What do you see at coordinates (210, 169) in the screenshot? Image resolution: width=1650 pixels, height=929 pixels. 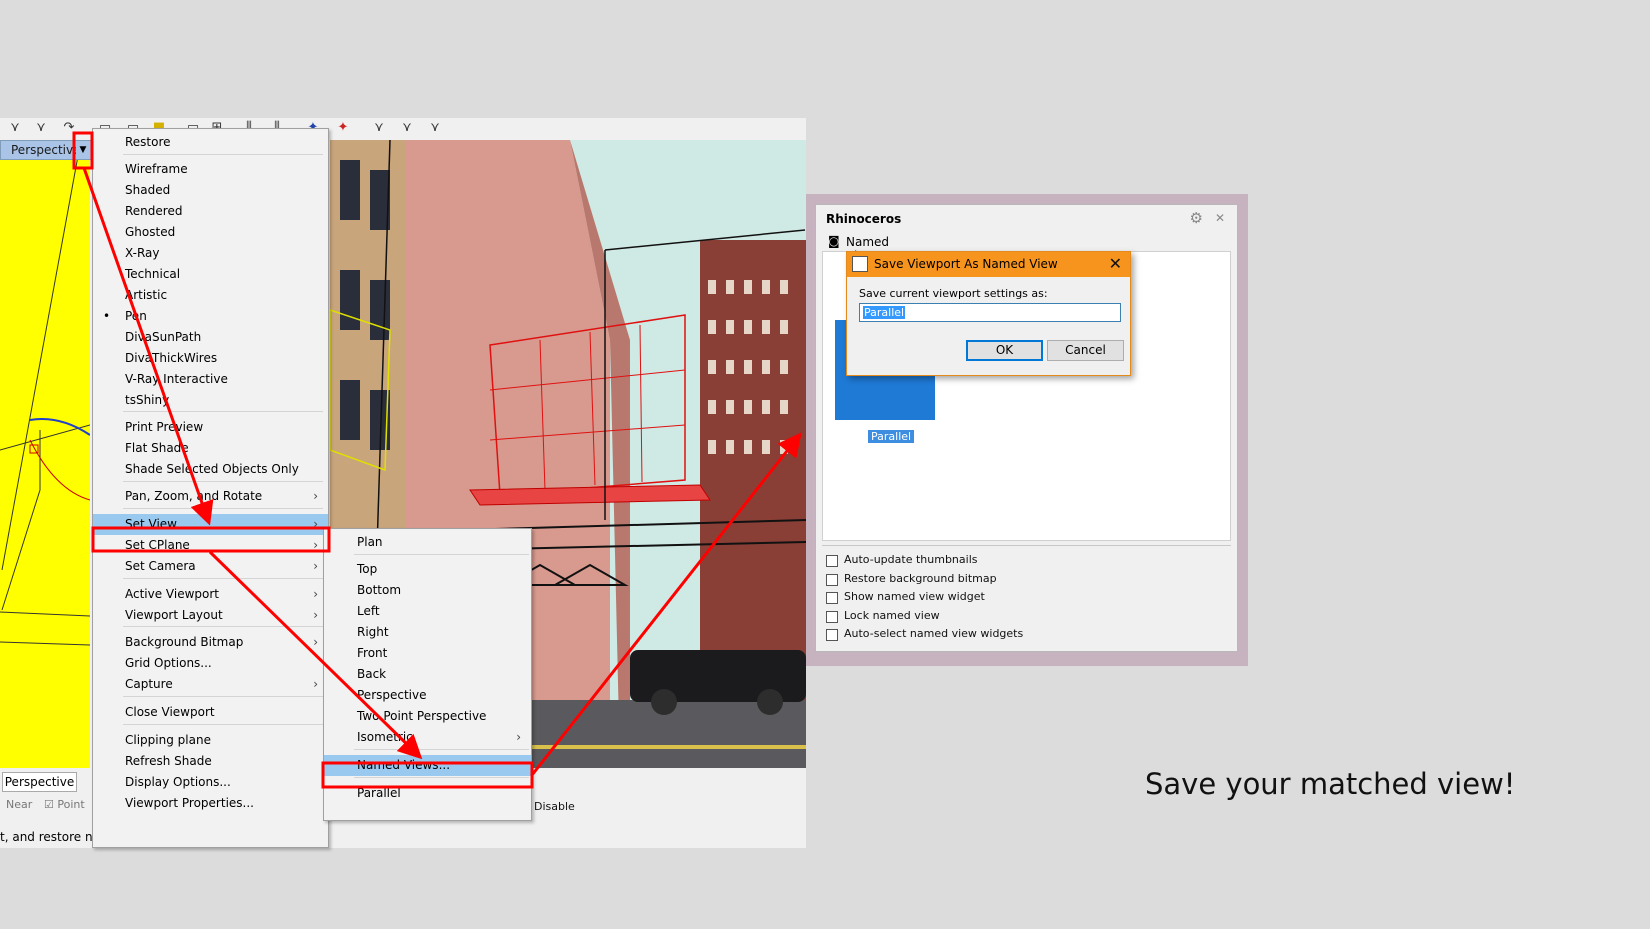 I see `menu-item-wireframe: Wireframe` at bounding box center [210, 169].